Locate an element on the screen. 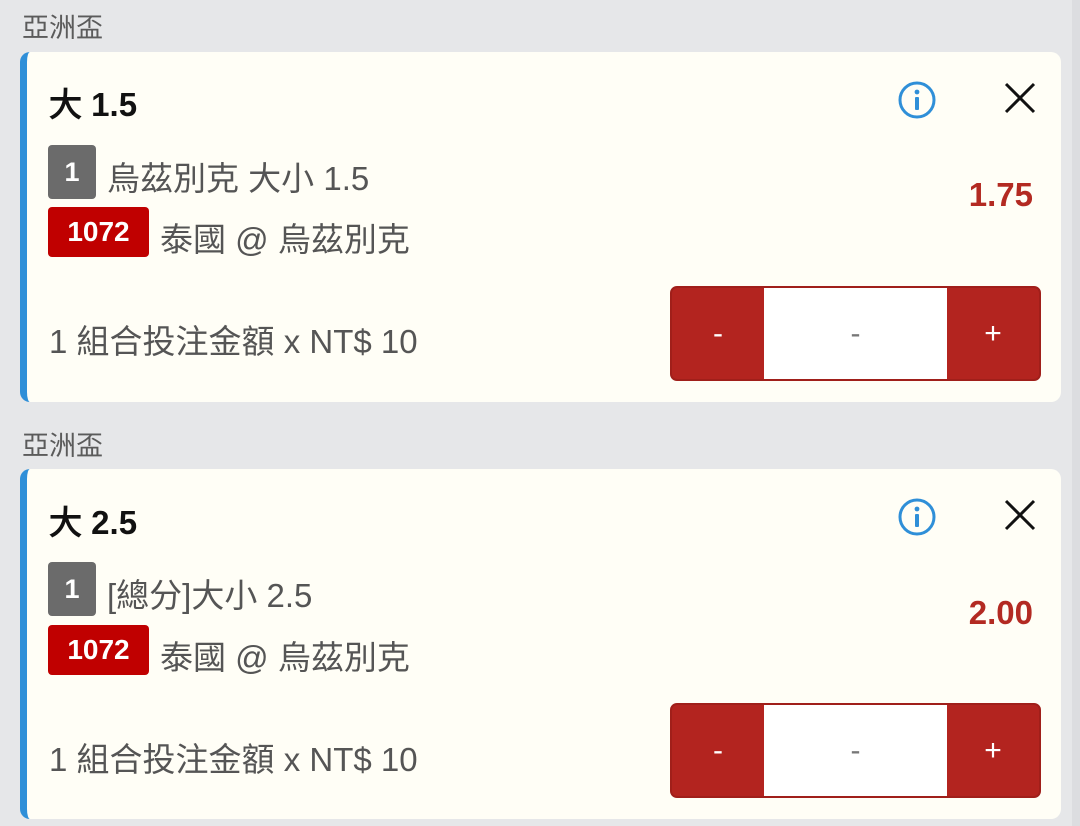 This screenshot has height=826, width=1080. market-label: [總分]大小 2.5 is located at coordinates (210, 595).